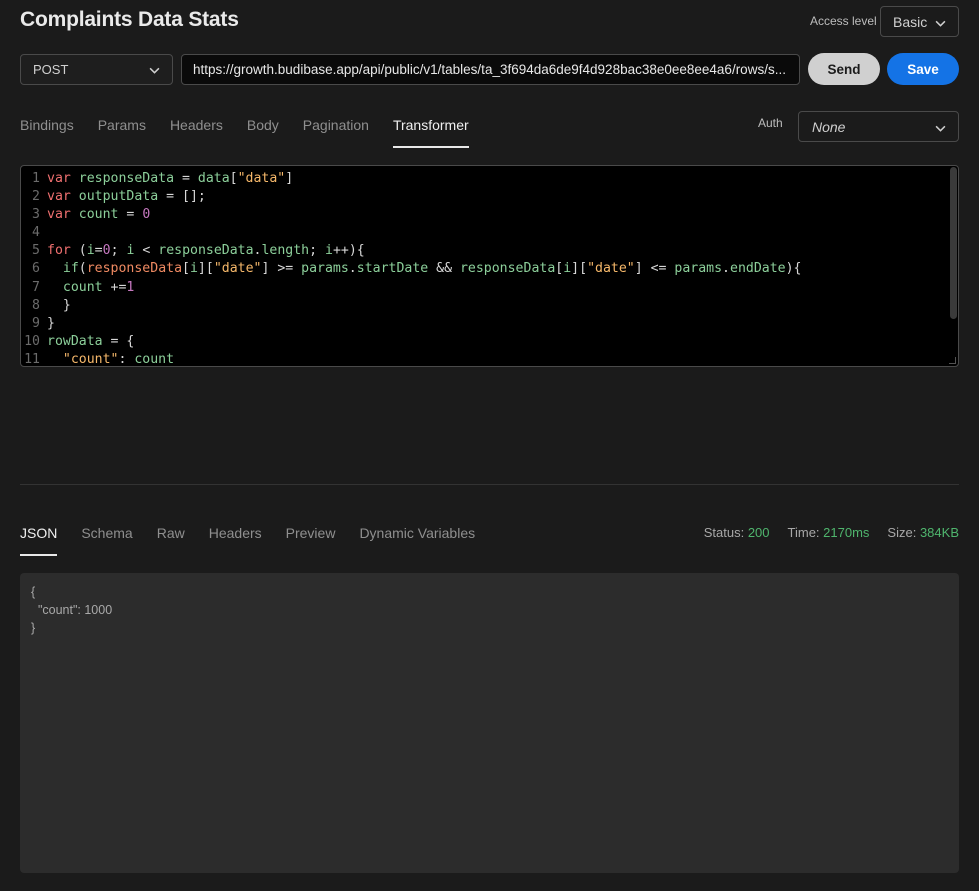  I want to click on method-select: POST, so click(96, 69).